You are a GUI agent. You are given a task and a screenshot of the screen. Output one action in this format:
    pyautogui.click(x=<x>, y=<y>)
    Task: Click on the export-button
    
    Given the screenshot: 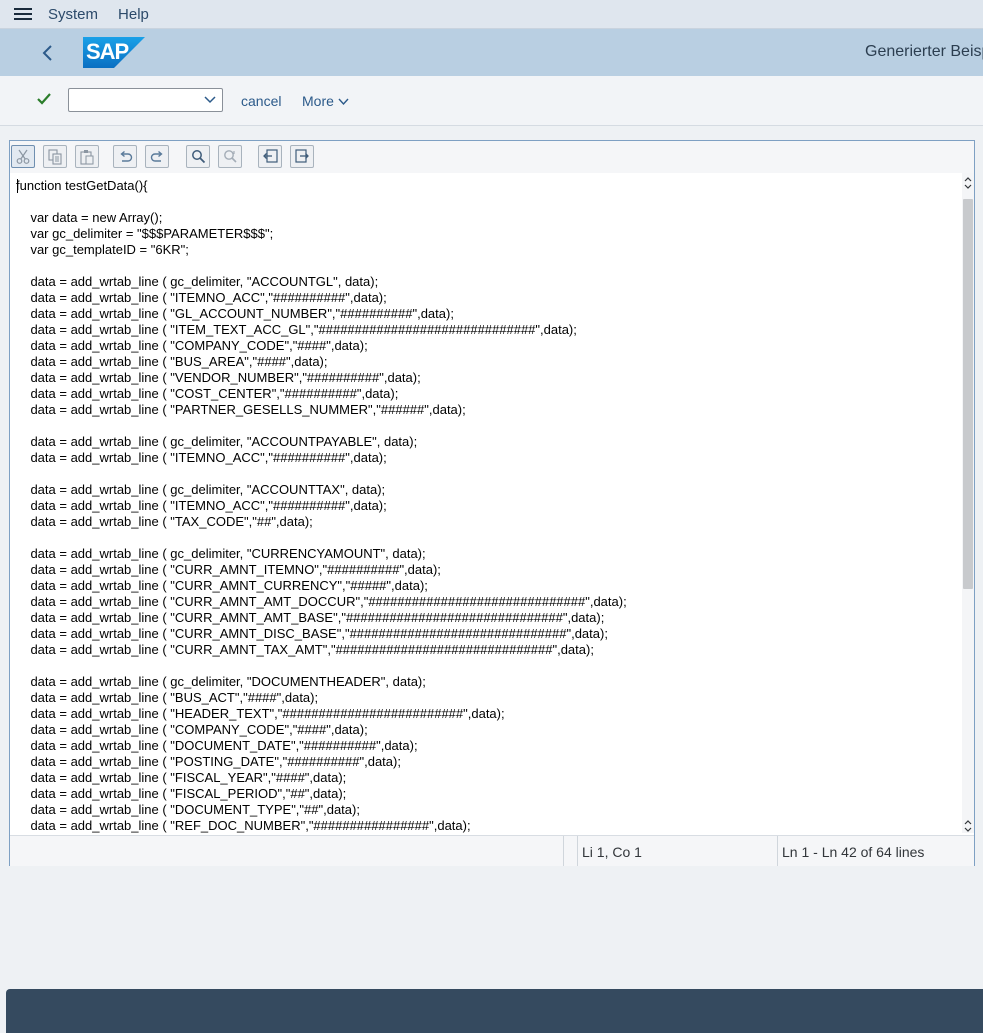 What is the action you would take?
    pyautogui.click(x=302, y=156)
    